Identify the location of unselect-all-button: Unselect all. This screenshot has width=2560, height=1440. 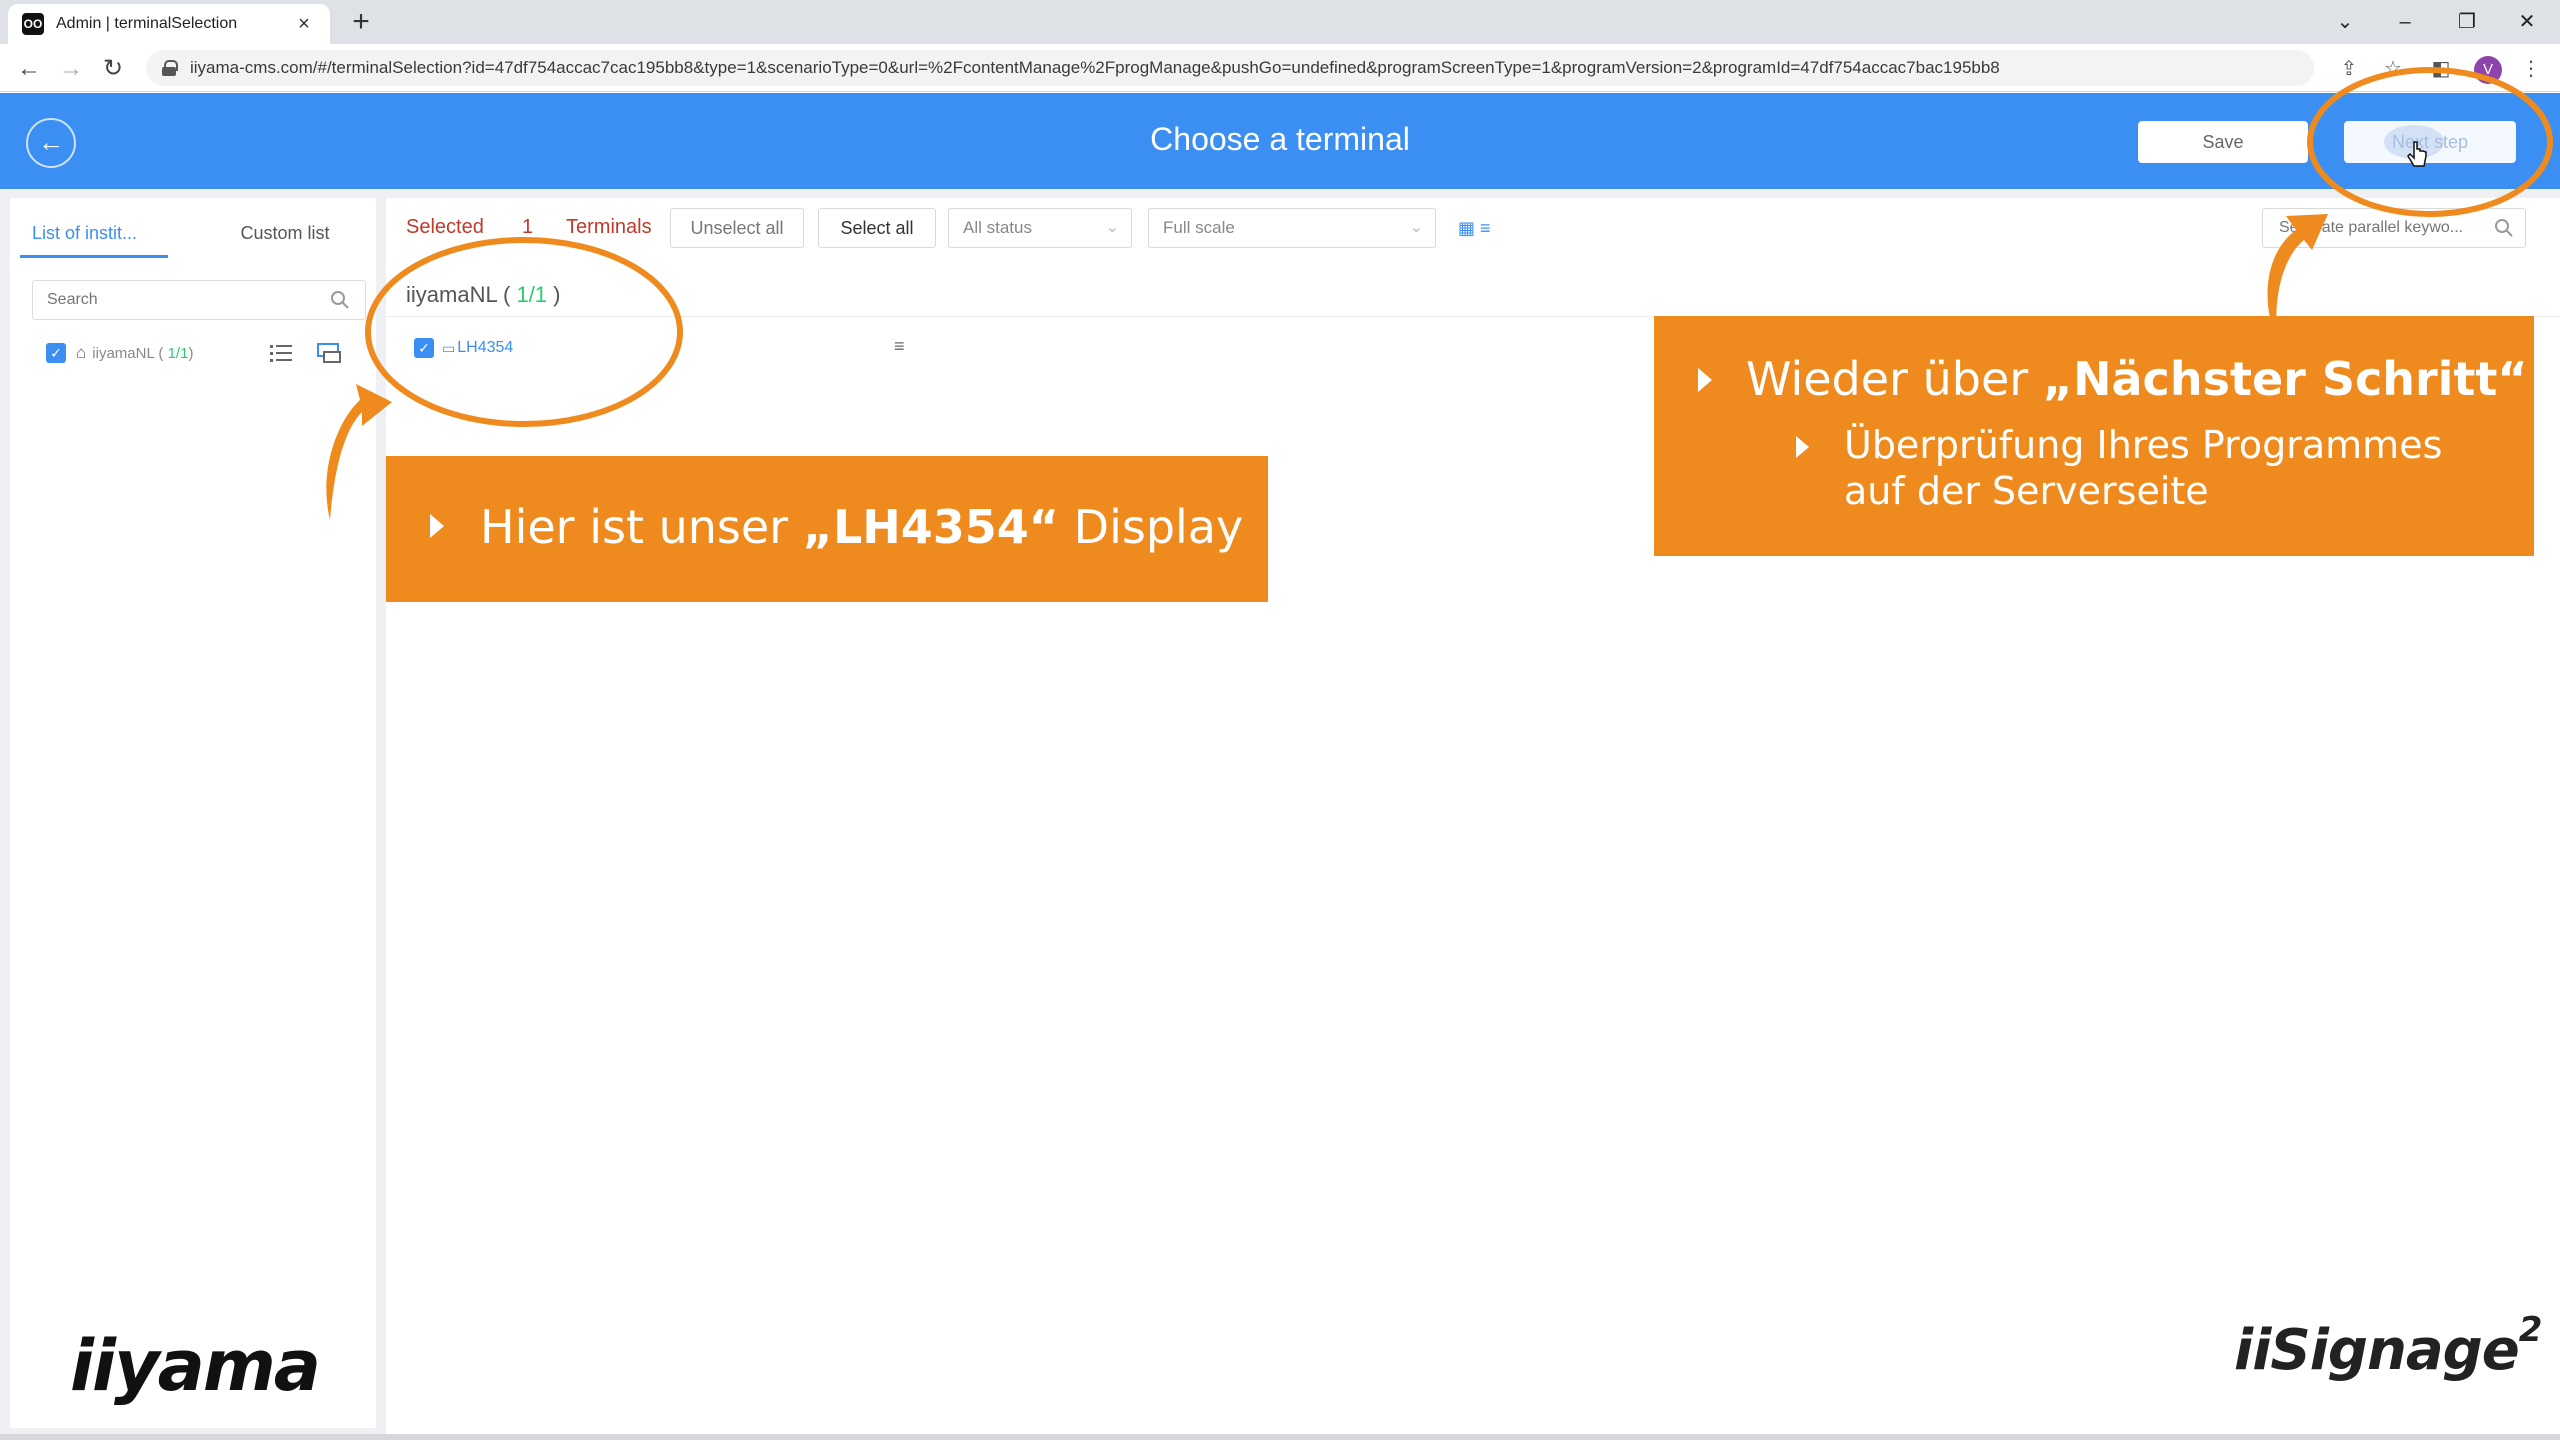
(737, 228).